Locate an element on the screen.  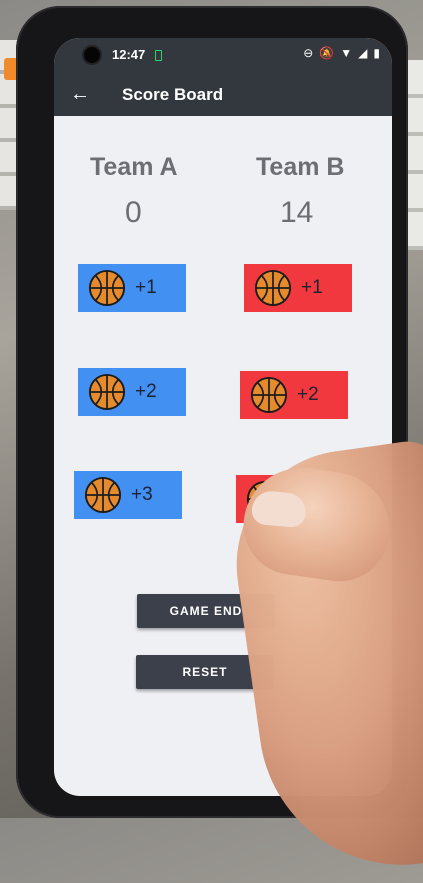
back-arrow-icon: ← is located at coordinates (80, 94).